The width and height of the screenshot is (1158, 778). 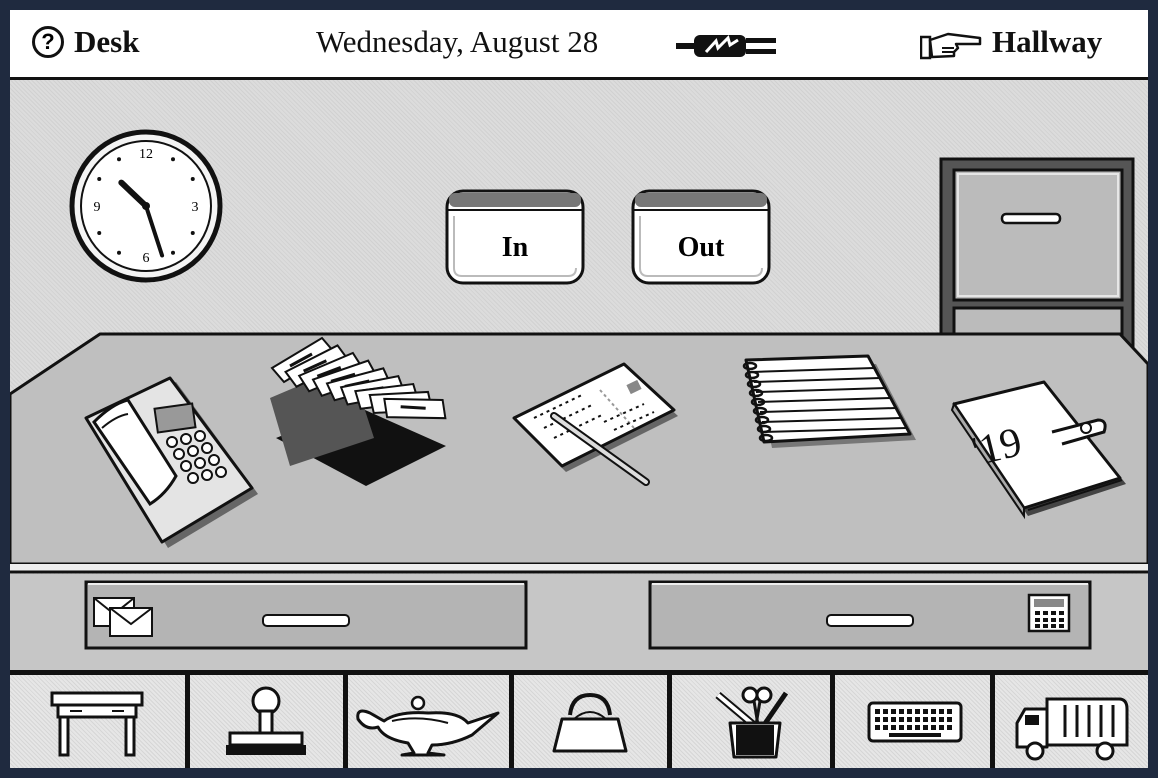 I want to click on garbage-truck-icon, so click(x=1072, y=729).